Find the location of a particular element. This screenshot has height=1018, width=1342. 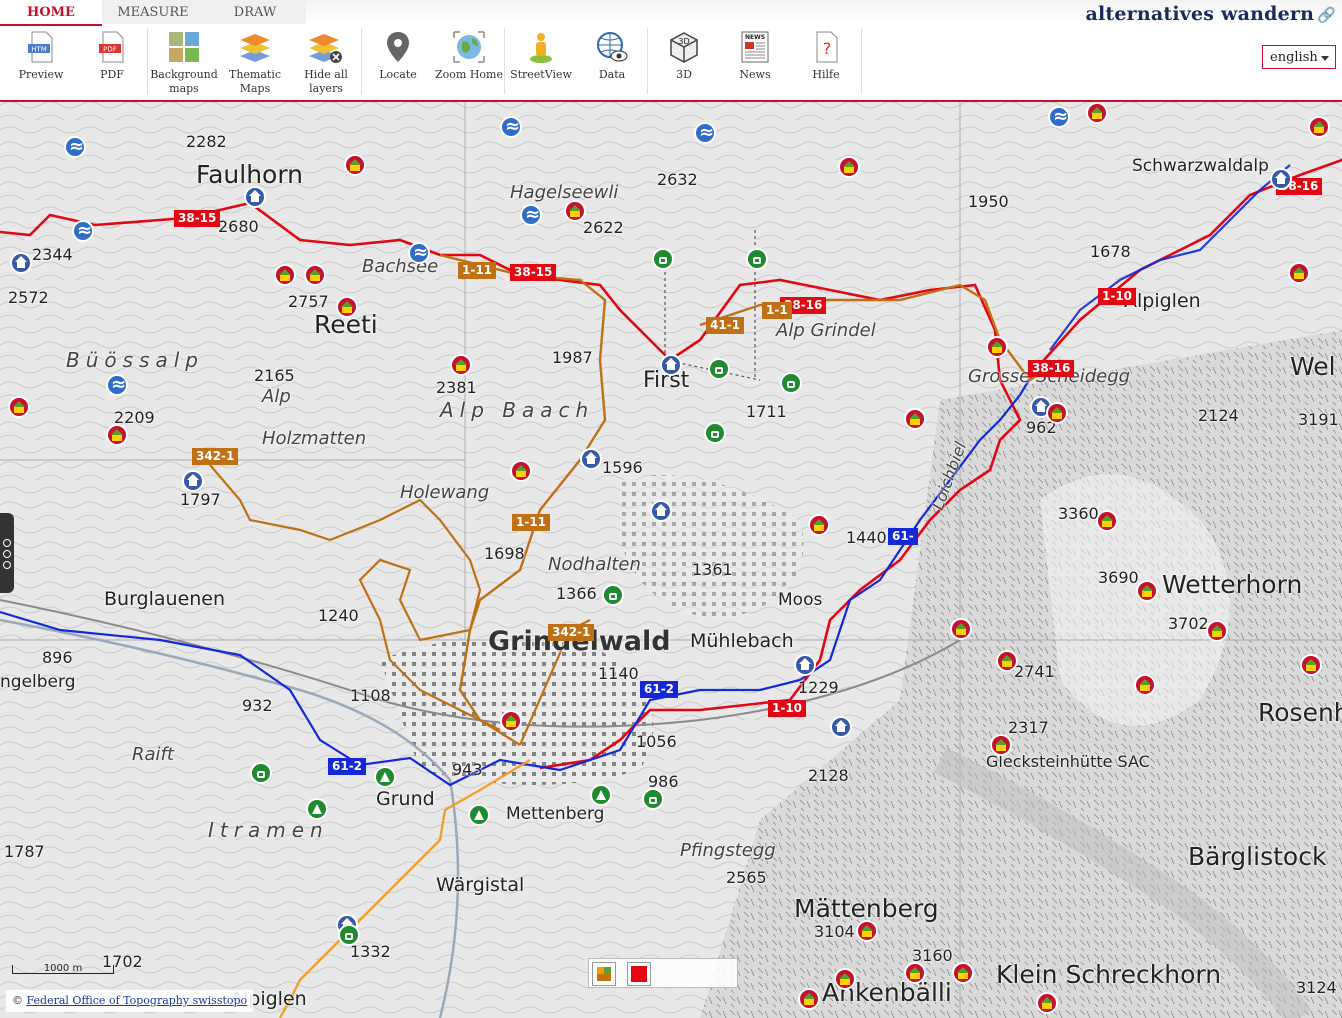

thematic-maps-button: Thematic Maps is located at coordinates (255, 63).